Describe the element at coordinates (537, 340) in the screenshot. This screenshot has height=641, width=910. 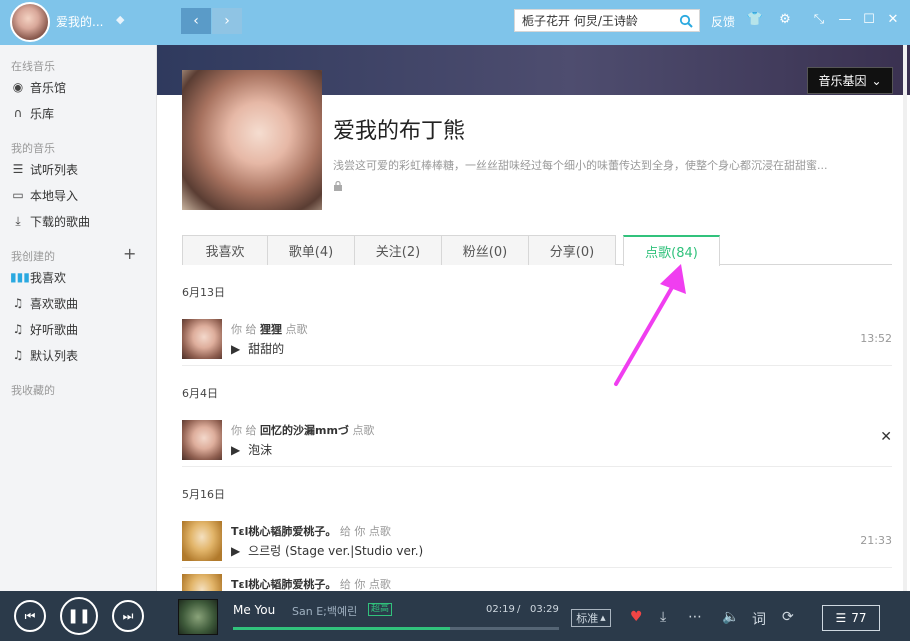
I see `list-item: 你 给 狸狸 点歌 ▶ 甜甜的 13:52` at that location.